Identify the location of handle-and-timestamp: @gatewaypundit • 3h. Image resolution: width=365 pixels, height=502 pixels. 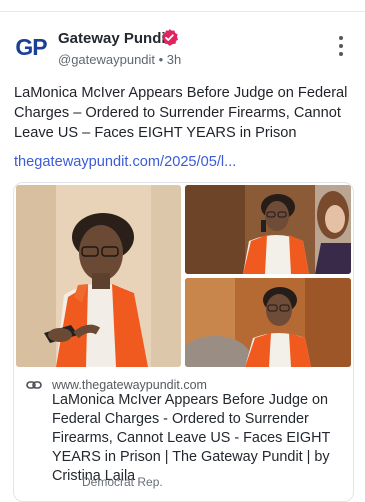
(119, 59).